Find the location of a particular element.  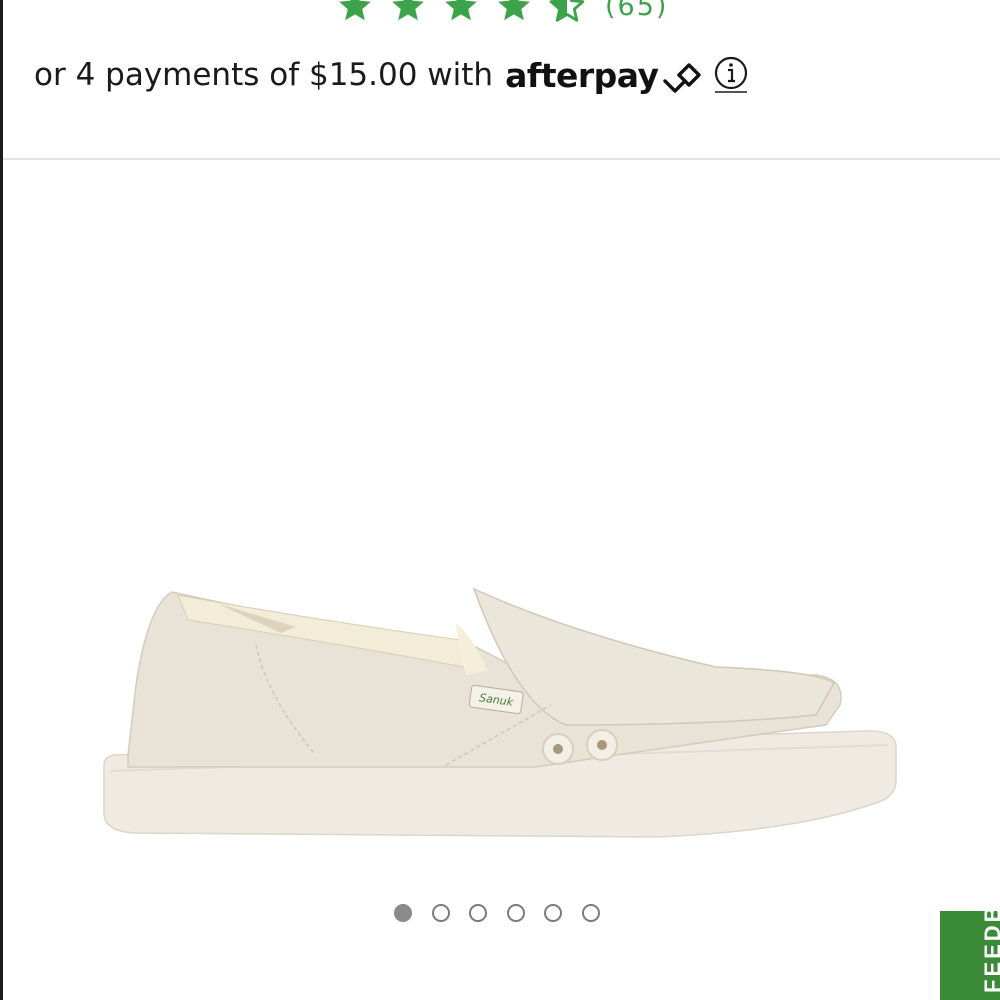

rating-row: (65) is located at coordinates (502, 13).